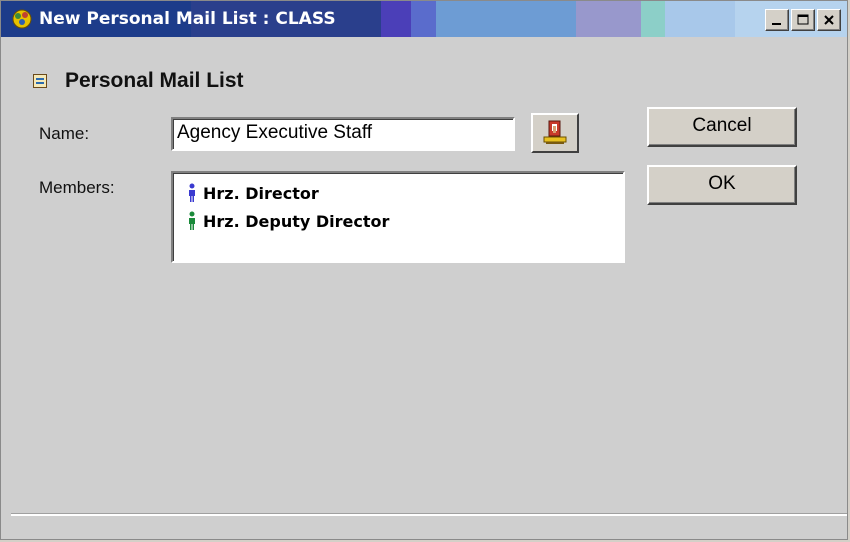 The width and height of the screenshot is (850, 542). Describe the element at coordinates (77, 187) in the screenshot. I see `members-label: Members:` at that location.